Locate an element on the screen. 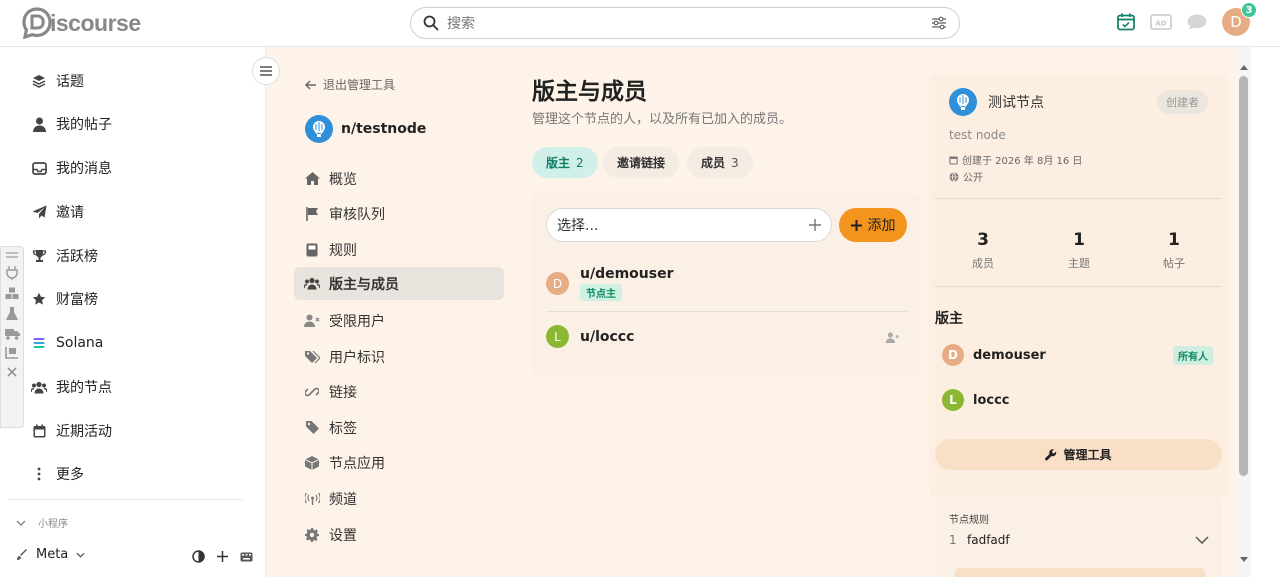 The height and width of the screenshot is (577, 1280). sidebar-item-topics: 话题 is located at coordinates (57, 81).